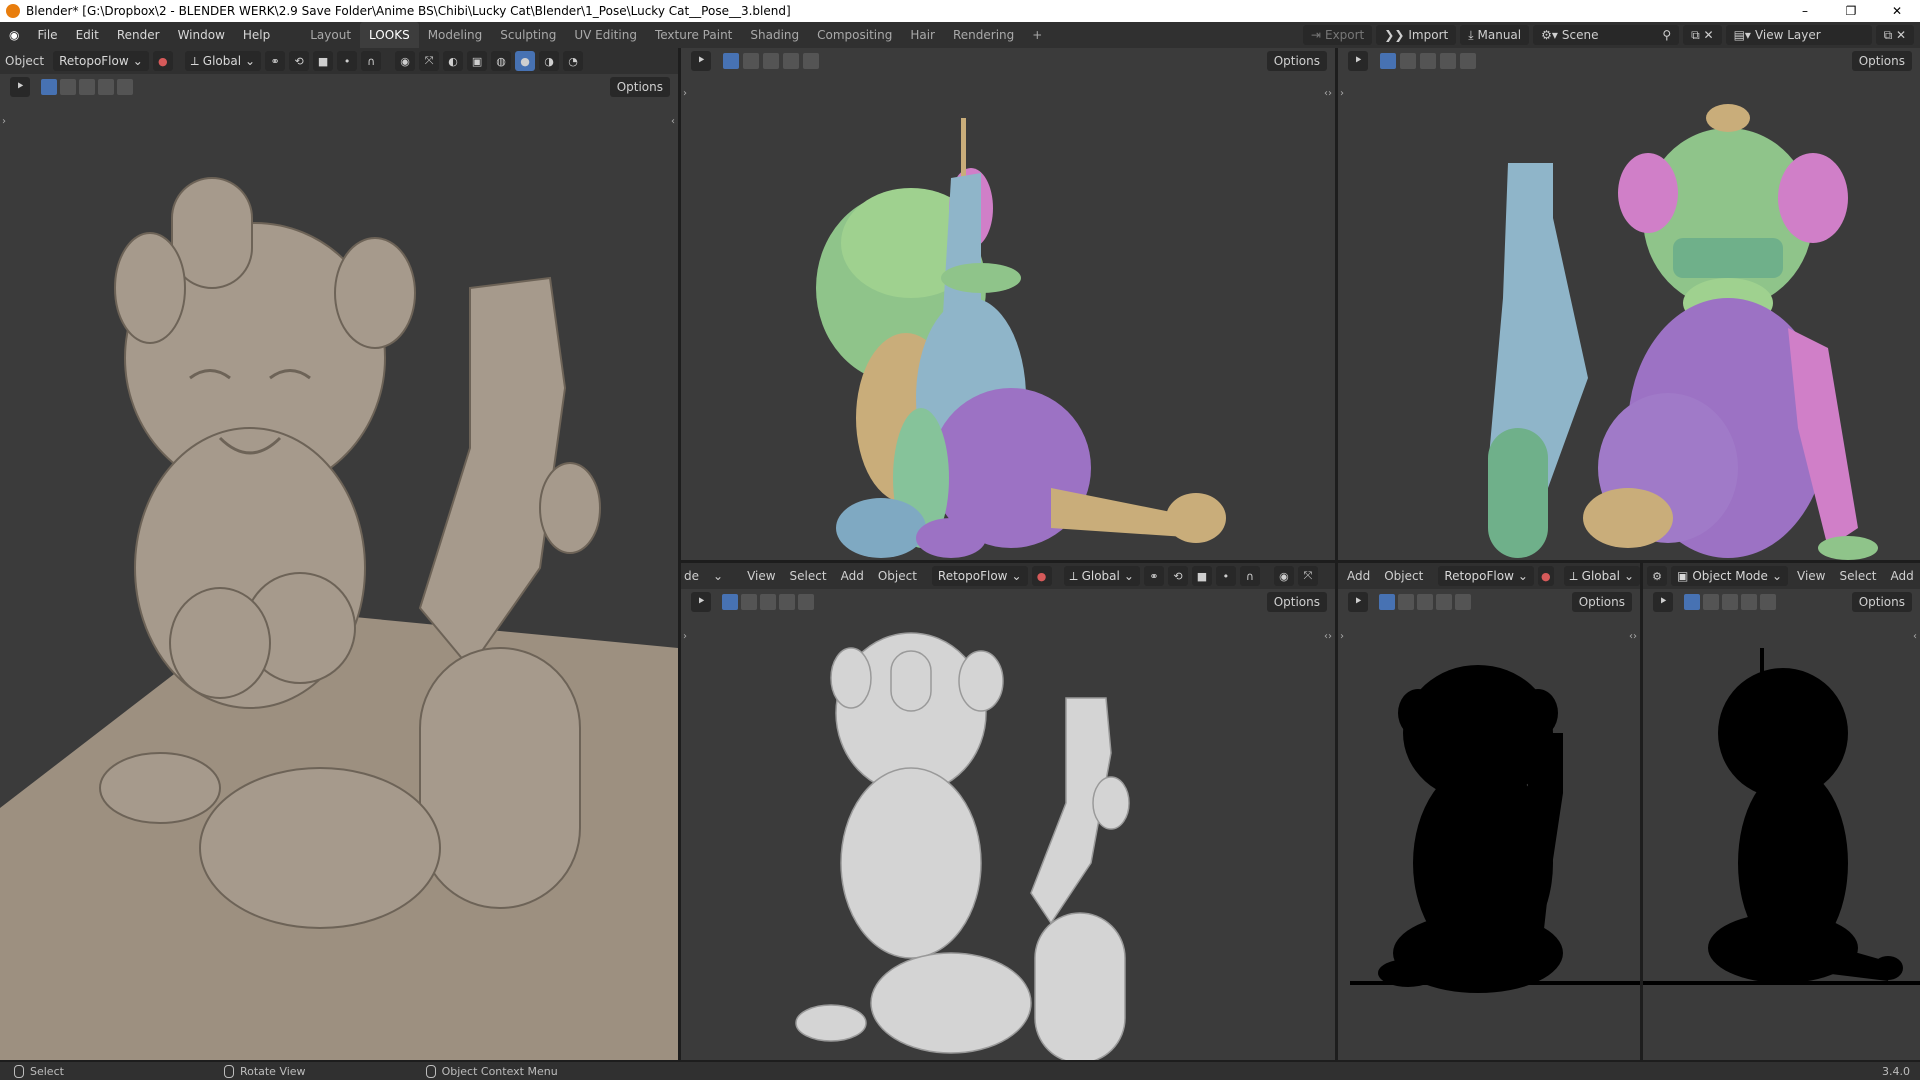  Describe the element at coordinates (455, 35) in the screenshot. I see `tab-modeling: Modeling` at that location.